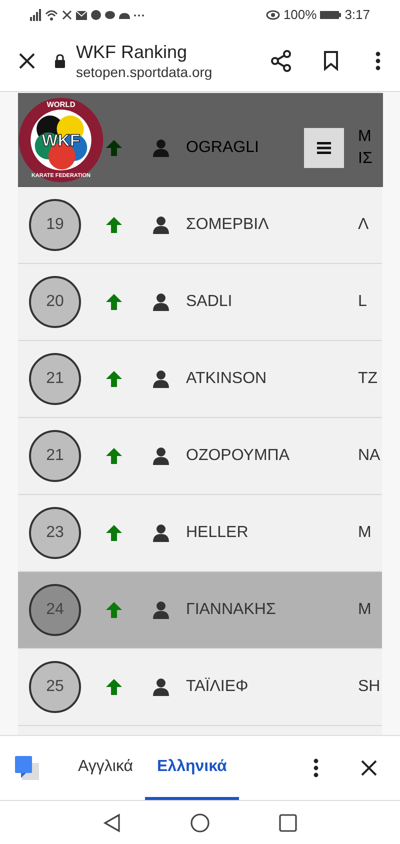  What do you see at coordinates (227, 225) in the screenshot?
I see `athlete-name: ΣΟΜΕΡΒΙΛ` at bounding box center [227, 225].